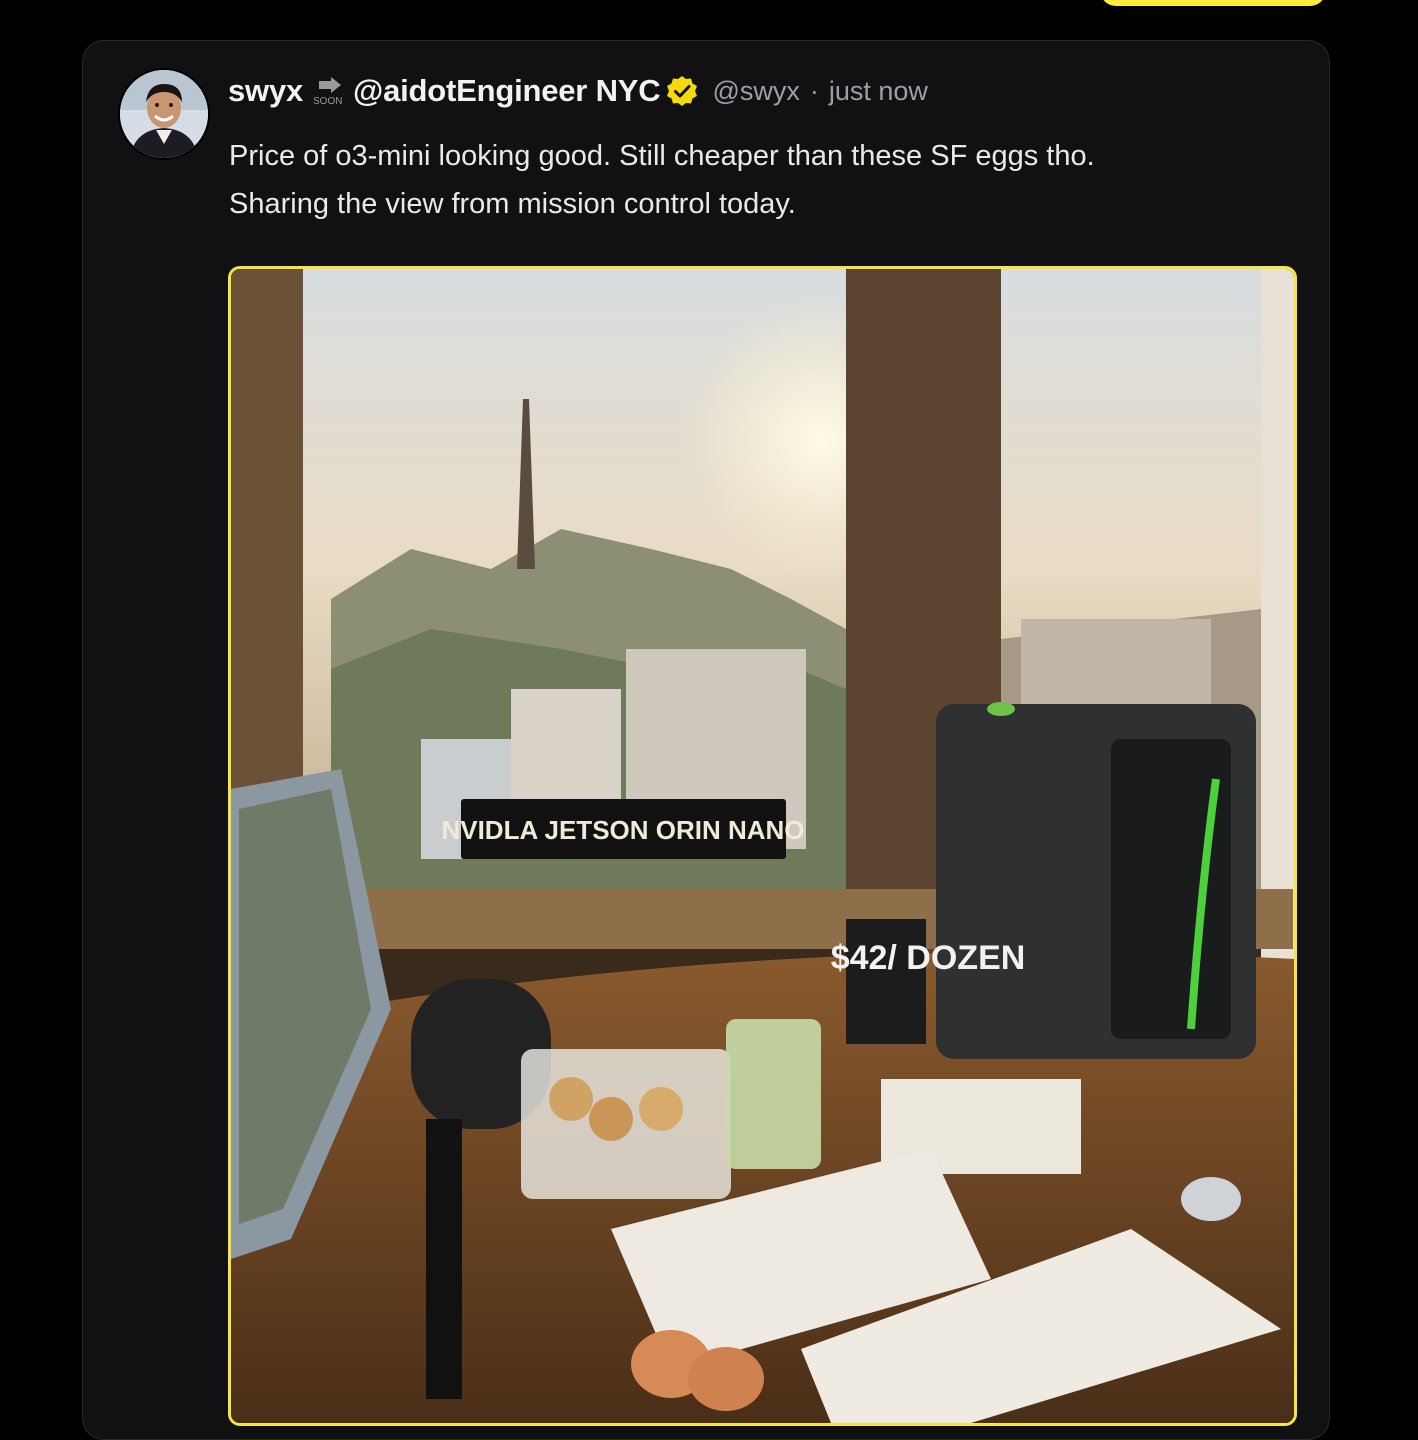  I want to click on handle: @swyx, so click(755, 91).